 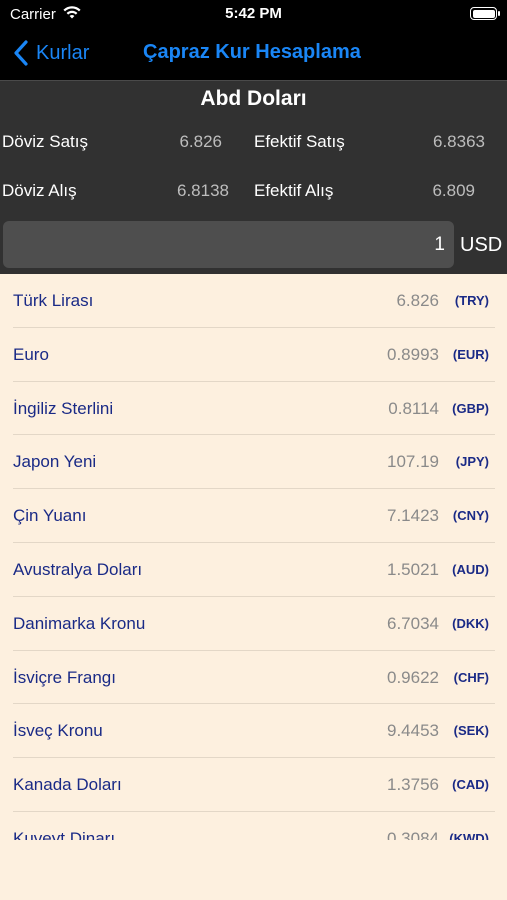 I want to click on currency-code: (KWD), so click(x=469, y=835).